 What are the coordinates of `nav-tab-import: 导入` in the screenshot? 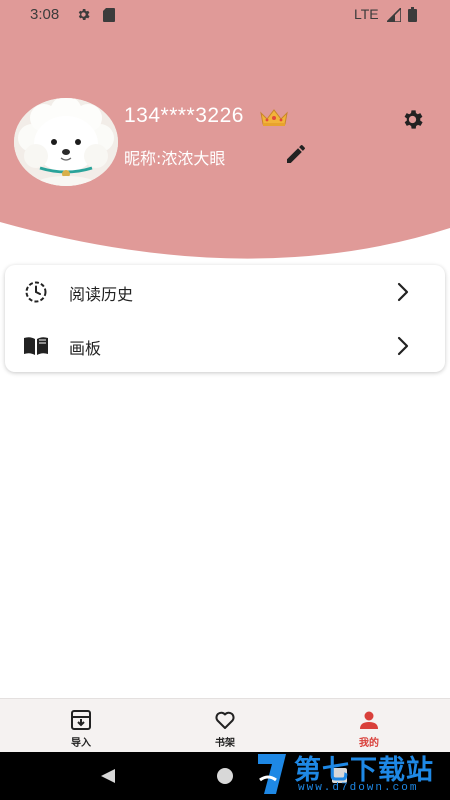 It's located at (81, 726).